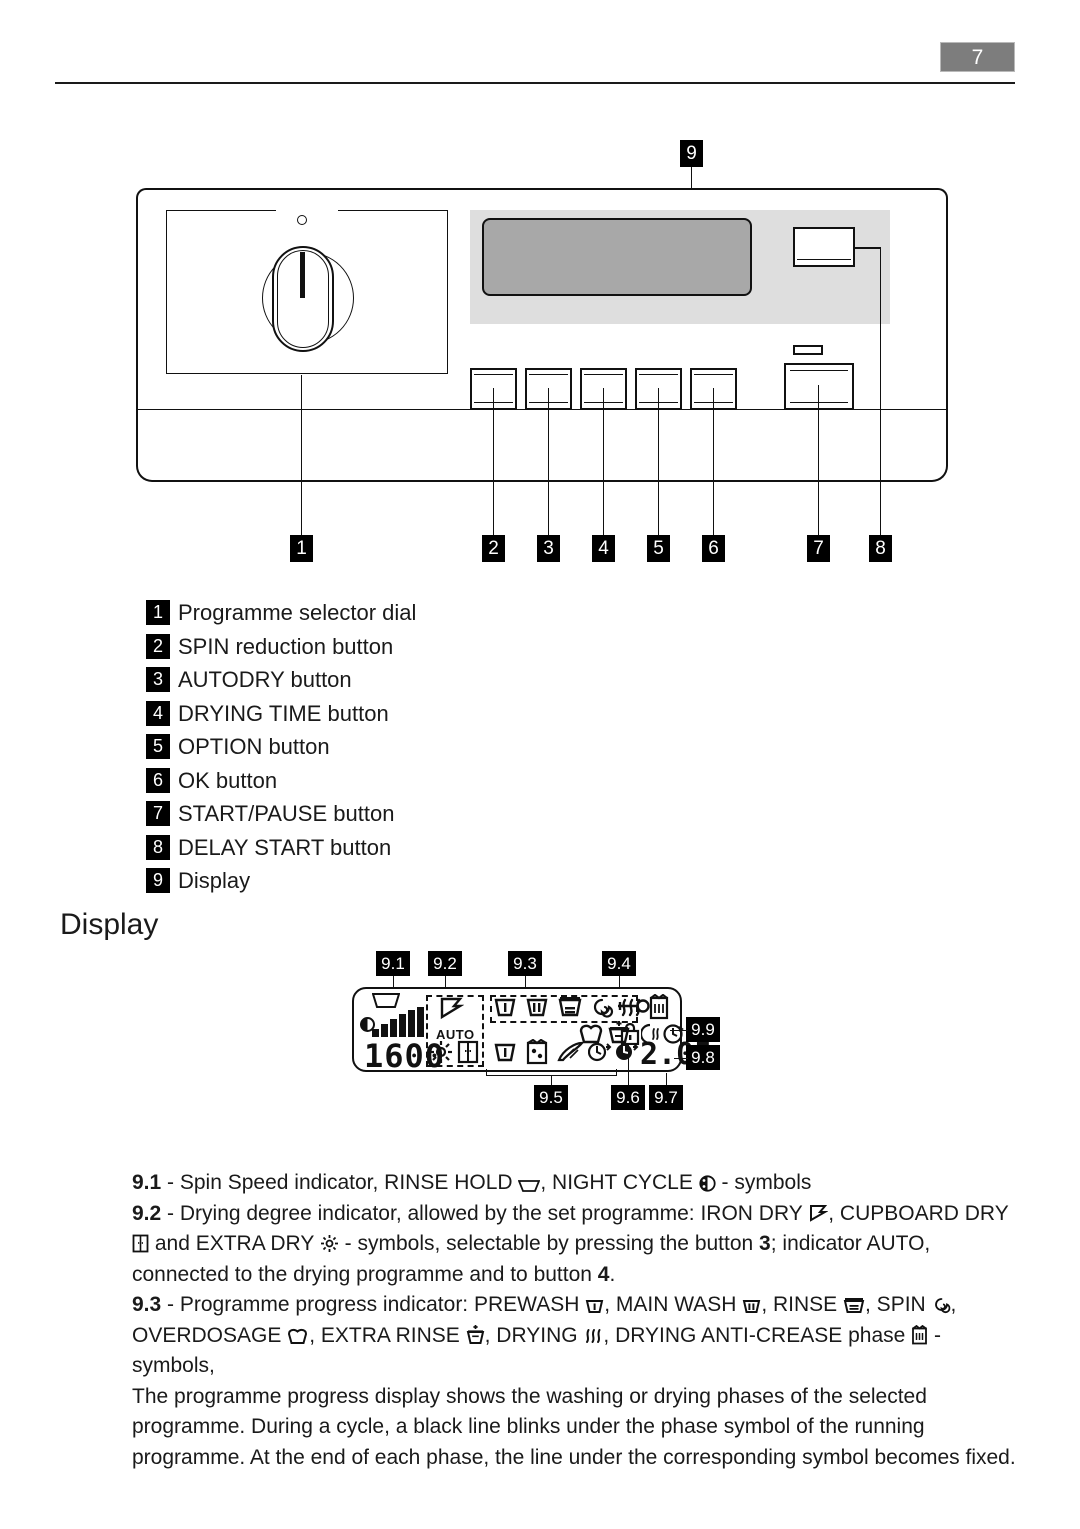 This screenshot has width=1080, height=1529. I want to click on desc-9-1-part3: - symbols, so click(763, 1182).